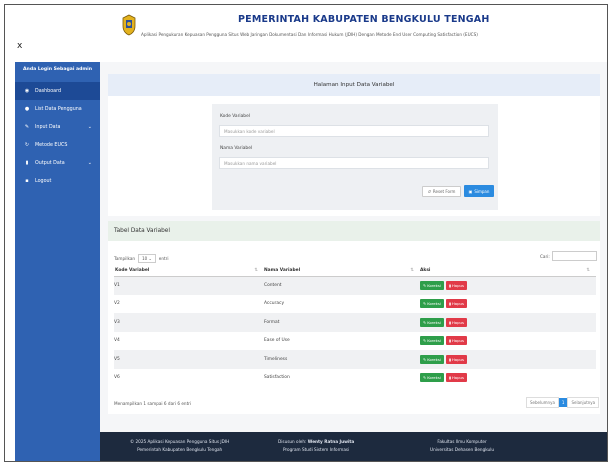  What do you see at coordinates (189, 359) in the screenshot?
I see `cell-kode: V5` at bounding box center [189, 359].